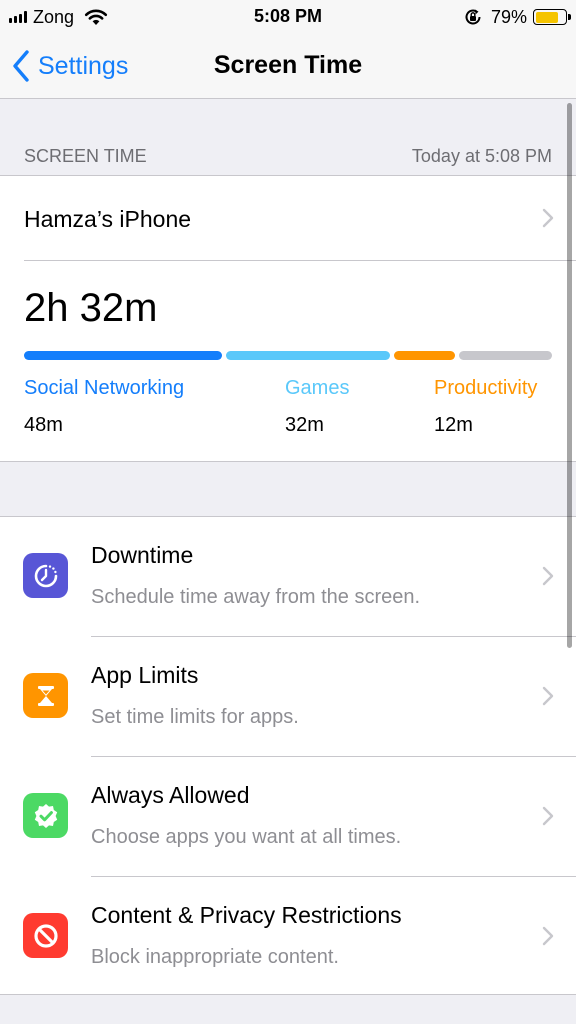 This screenshot has height=1024, width=576. What do you see at coordinates (195, 717) in the screenshot?
I see `app-limits-subtitle: Set time limits for apps.` at bounding box center [195, 717].